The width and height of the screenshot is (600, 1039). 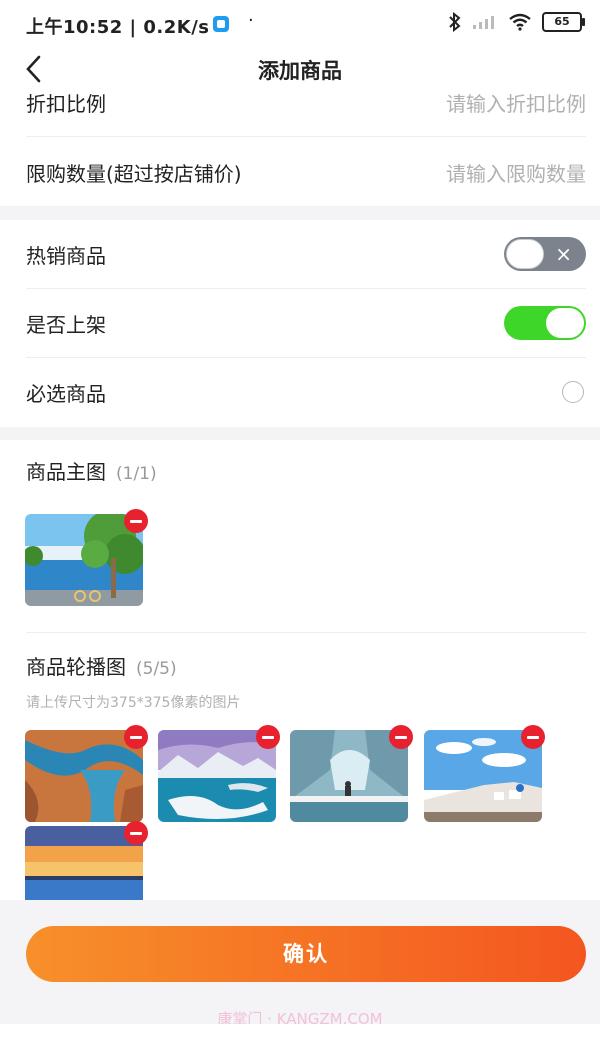 I want to click on carousel-count: (5/5), so click(x=156, y=669).